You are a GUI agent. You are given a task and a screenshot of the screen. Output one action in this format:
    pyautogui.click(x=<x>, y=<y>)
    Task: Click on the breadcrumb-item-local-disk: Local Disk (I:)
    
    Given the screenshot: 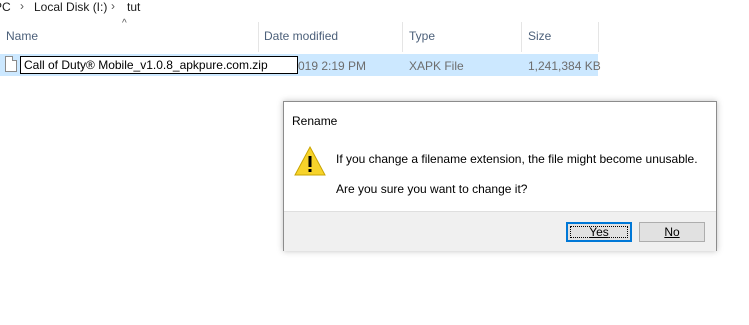 What is the action you would take?
    pyautogui.click(x=70, y=7)
    